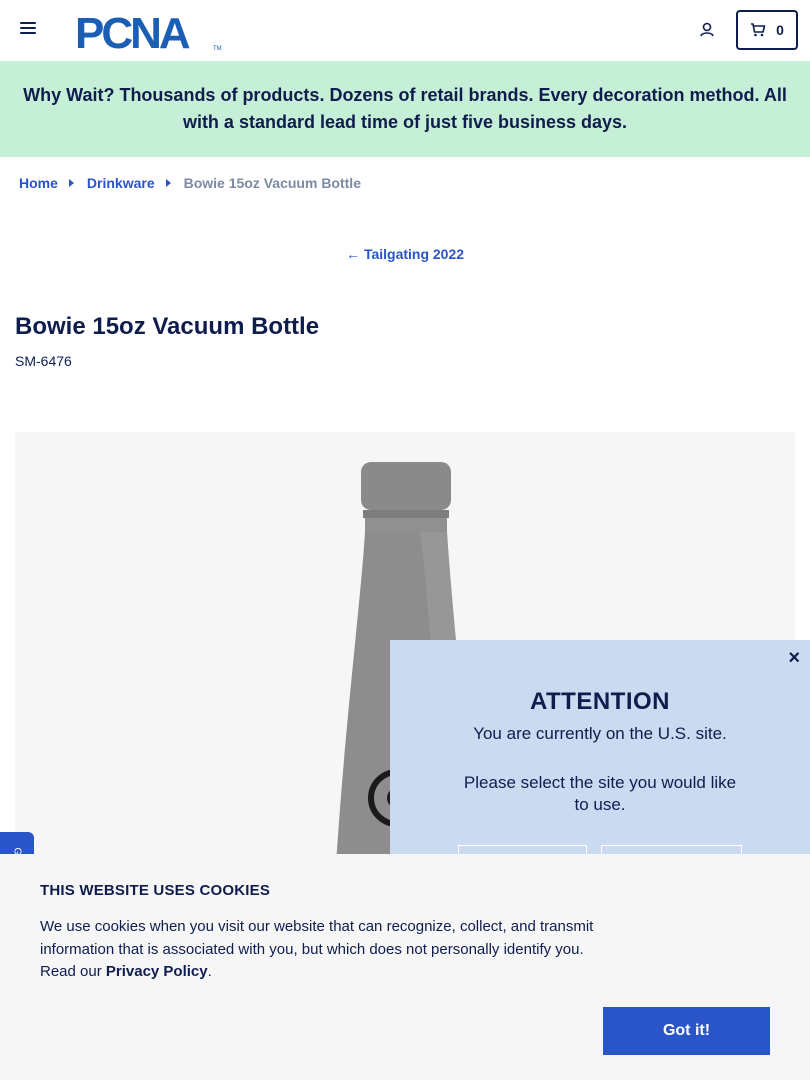 The width and height of the screenshot is (810, 1080). Describe the element at coordinates (707, 30) in the screenshot. I see `user-account-icon` at that location.